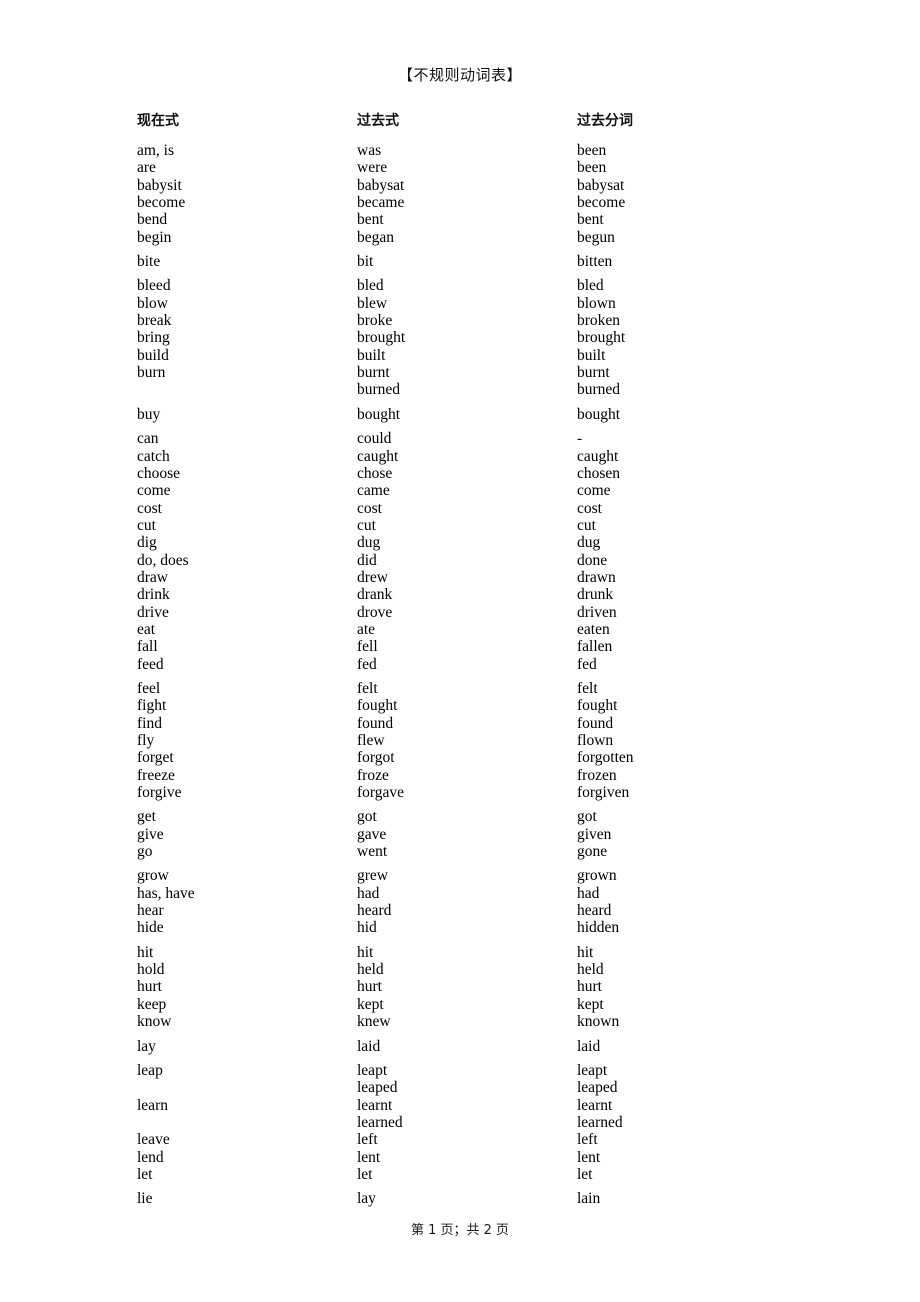  Describe the element at coordinates (460, 560) in the screenshot. I see `table-row: do, does did done` at that location.